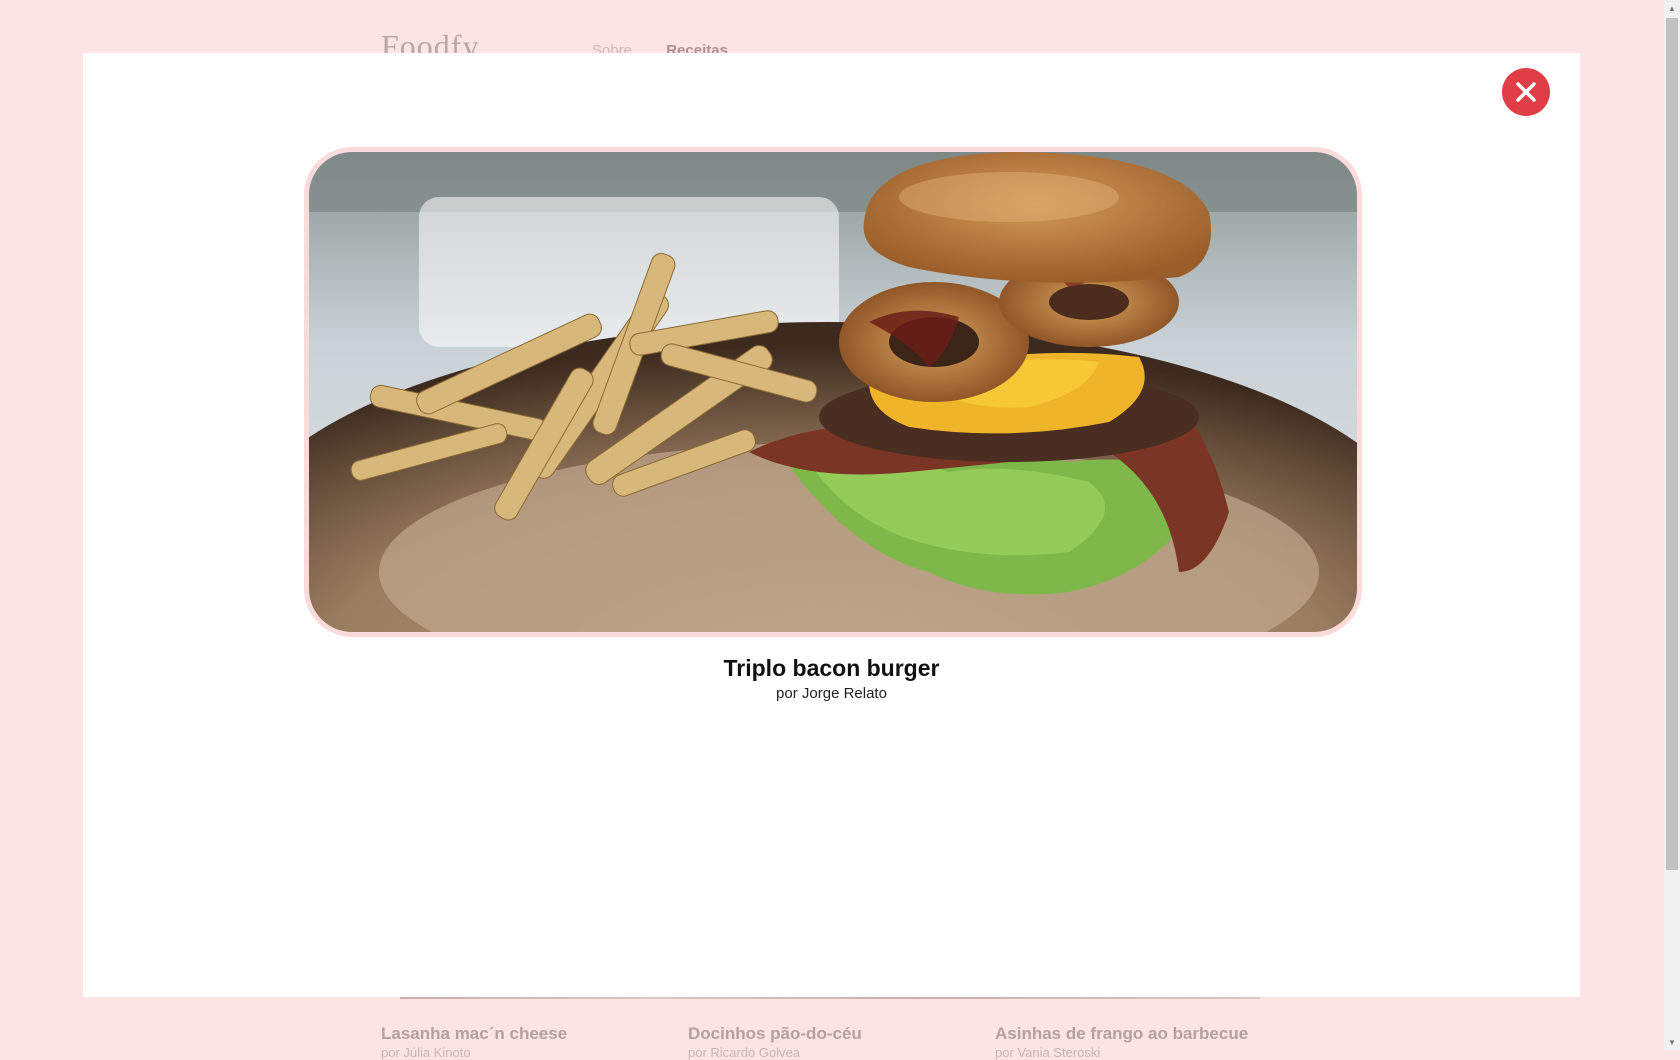 This screenshot has height=1060, width=1680. What do you see at coordinates (831, 668) in the screenshot?
I see `recipe-title: Triplo bacon burger` at bounding box center [831, 668].